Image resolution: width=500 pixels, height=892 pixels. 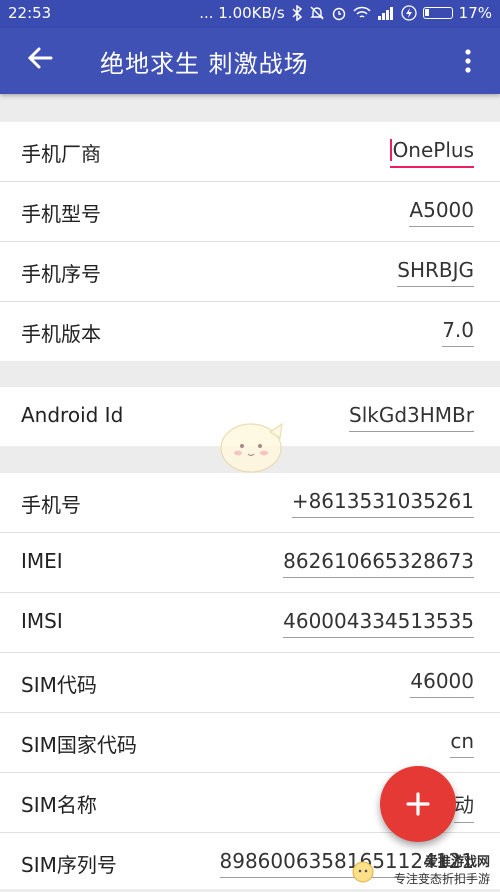 I want to click on site-slogan: 专注变态折扣手游, so click(x=441, y=879).